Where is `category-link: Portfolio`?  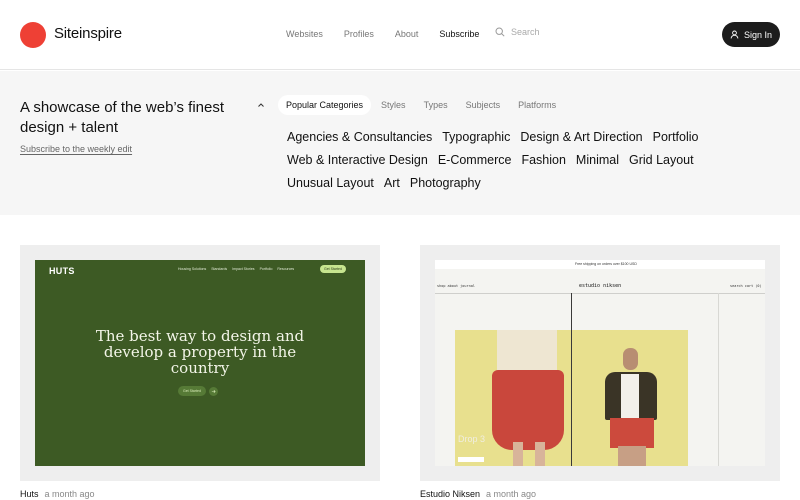 category-link: Portfolio is located at coordinates (676, 137).